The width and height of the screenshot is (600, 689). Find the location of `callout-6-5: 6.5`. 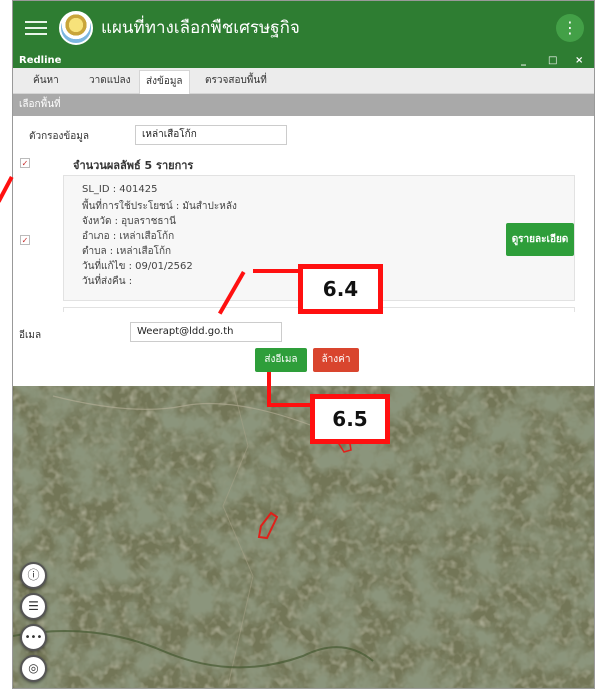

callout-6-5: 6.5 is located at coordinates (350, 419).